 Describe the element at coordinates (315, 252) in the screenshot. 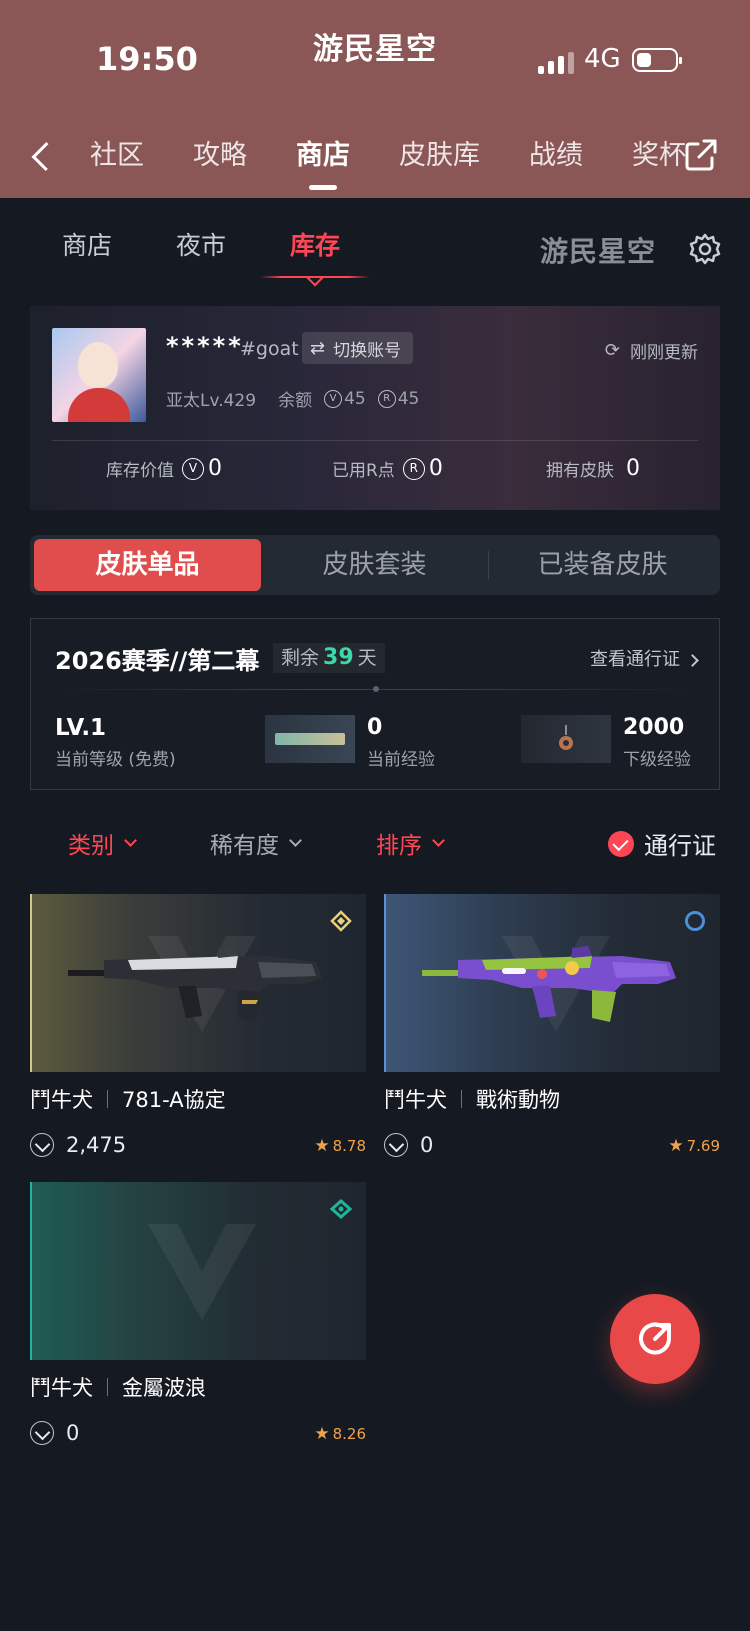

I see `sub-tab-inventory: 库存` at that location.